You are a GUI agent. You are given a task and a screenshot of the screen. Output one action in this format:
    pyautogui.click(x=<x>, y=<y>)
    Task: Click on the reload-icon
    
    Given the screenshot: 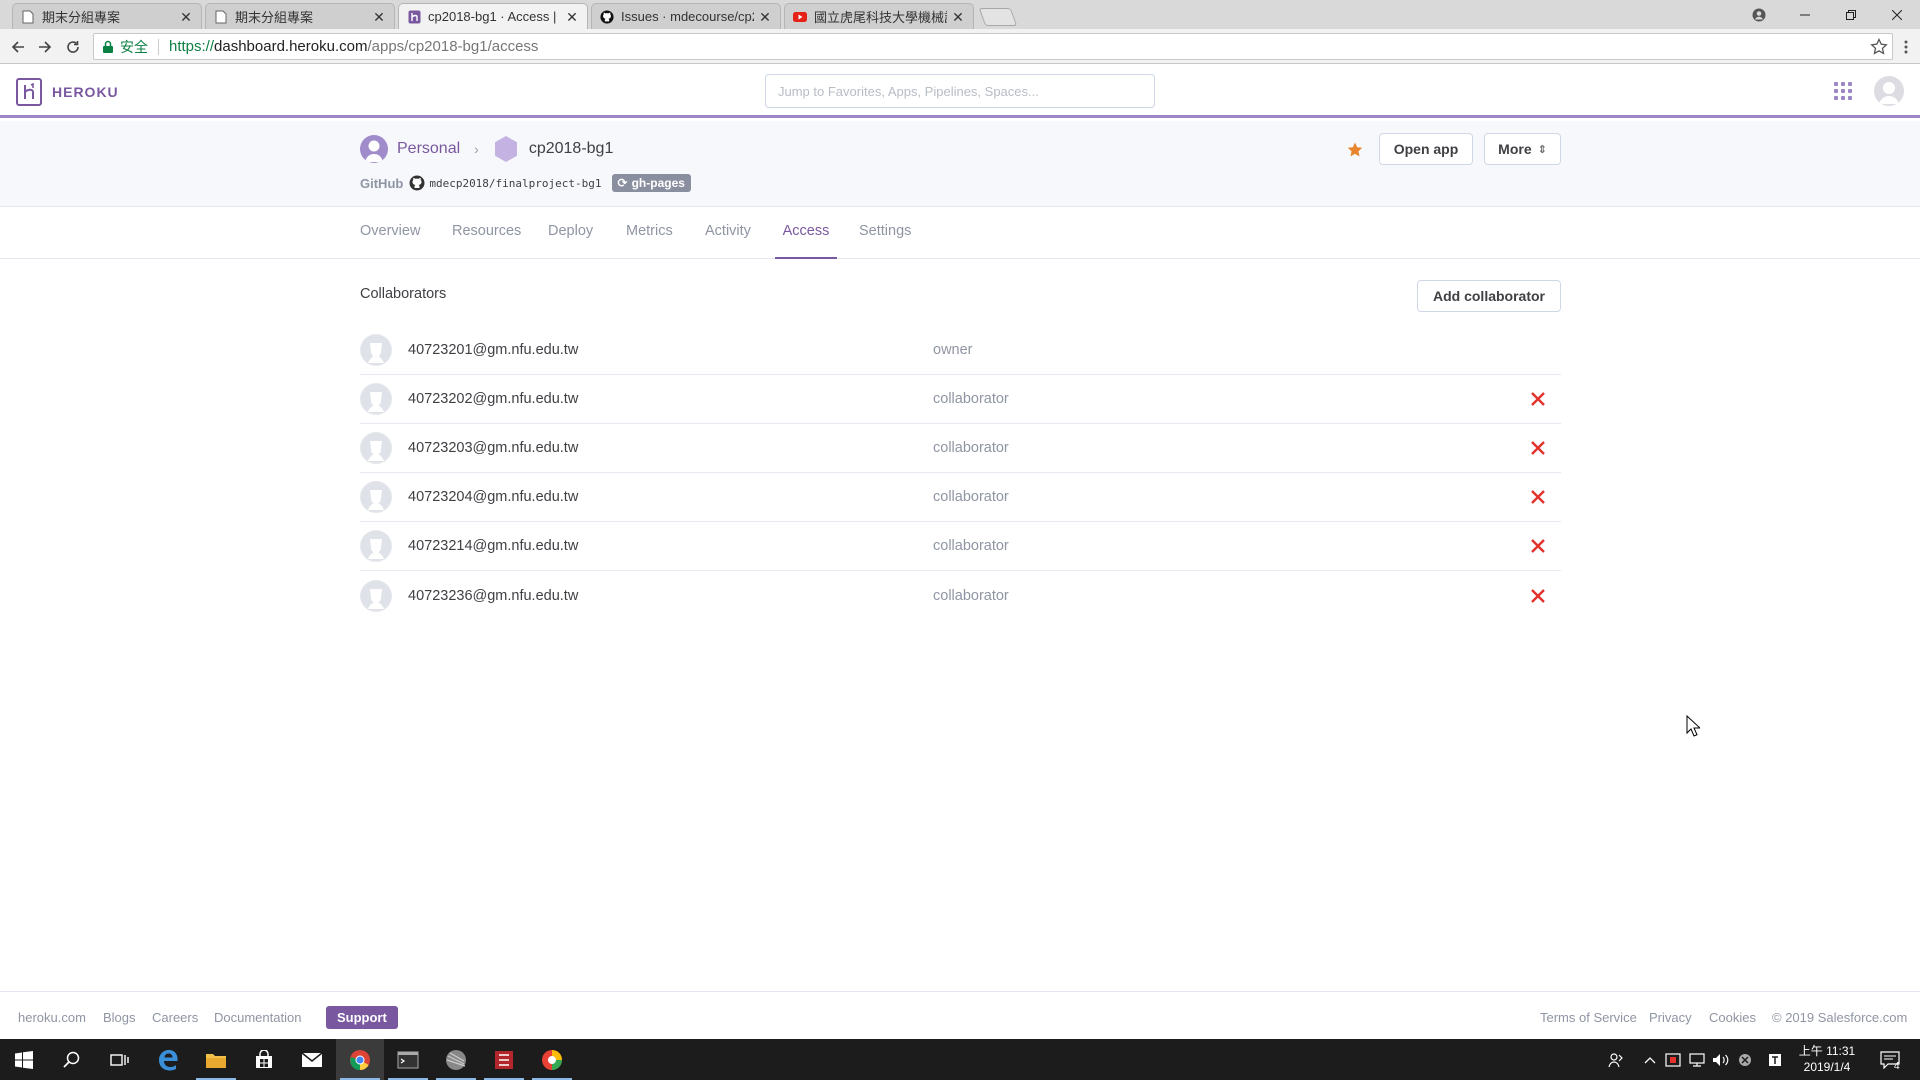 What is the action you would take?
    pyautogui.click(x=73, y=47)
    